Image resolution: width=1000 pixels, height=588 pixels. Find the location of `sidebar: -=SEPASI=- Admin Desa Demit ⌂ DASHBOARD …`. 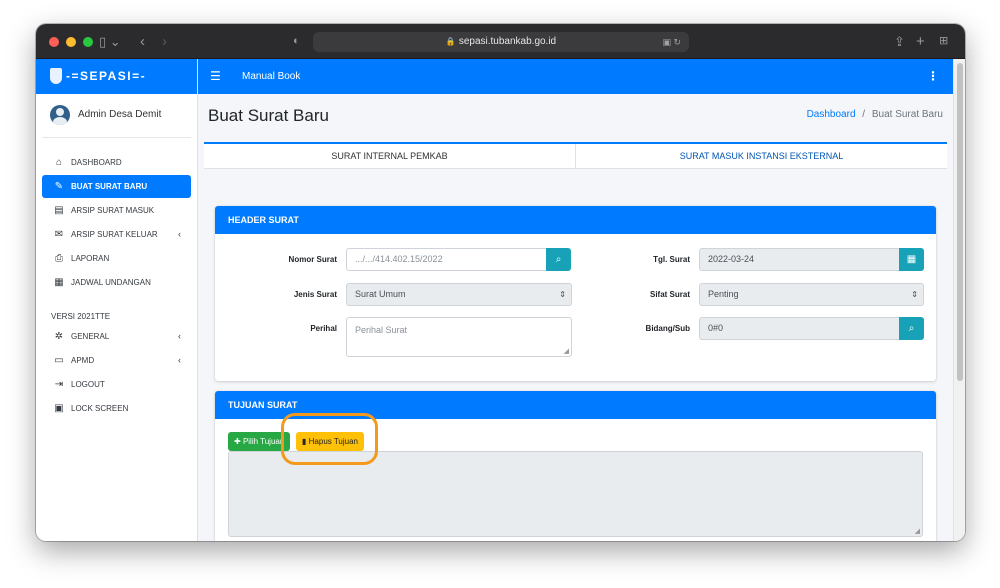

sidebar: -=SEPASI=- Admin Desa Demit ⌂ DASHBOARD … is located at coordinates (117, 300).